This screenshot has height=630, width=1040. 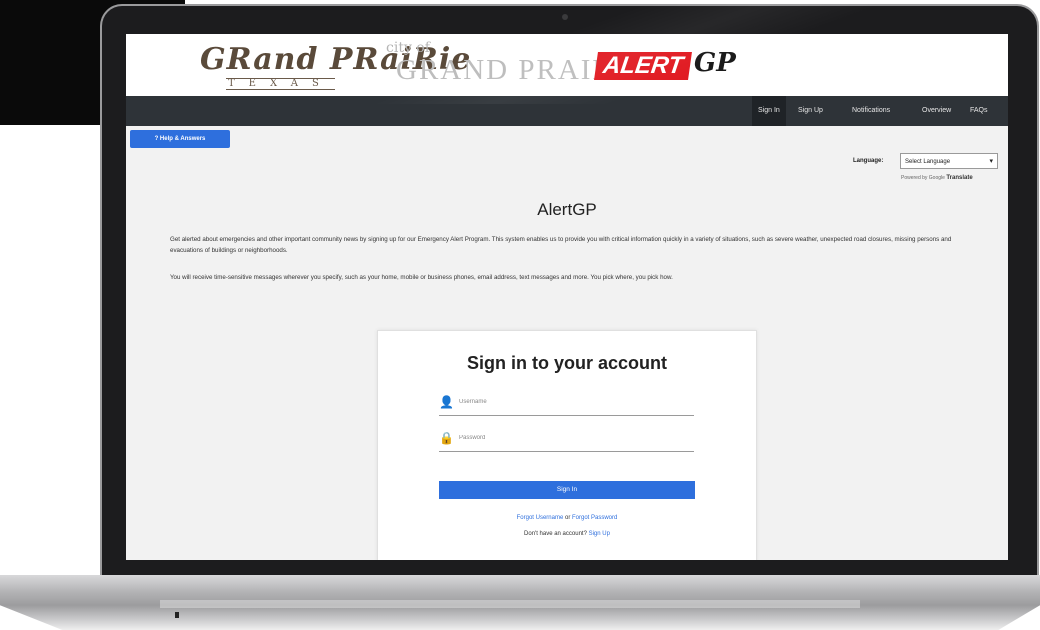 I want to click on language-label: Language:, so click(x=868, y=161).